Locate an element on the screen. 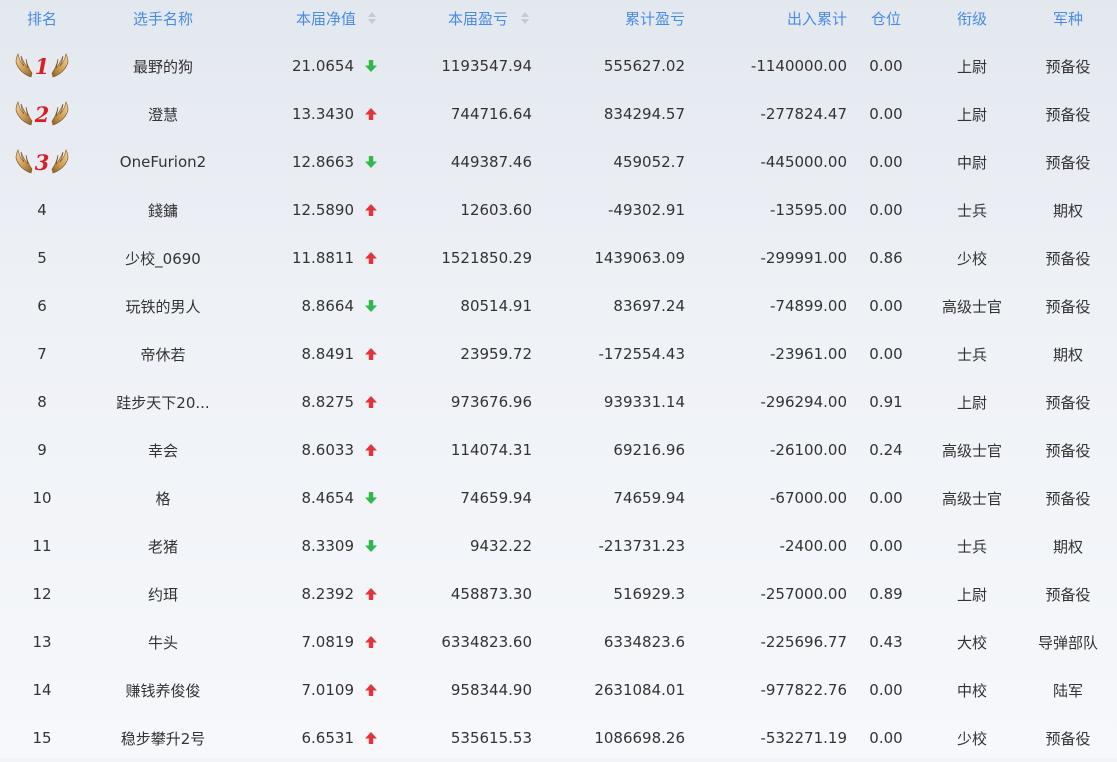  rank-title: 上尉 is located at coordinates (971, 66).